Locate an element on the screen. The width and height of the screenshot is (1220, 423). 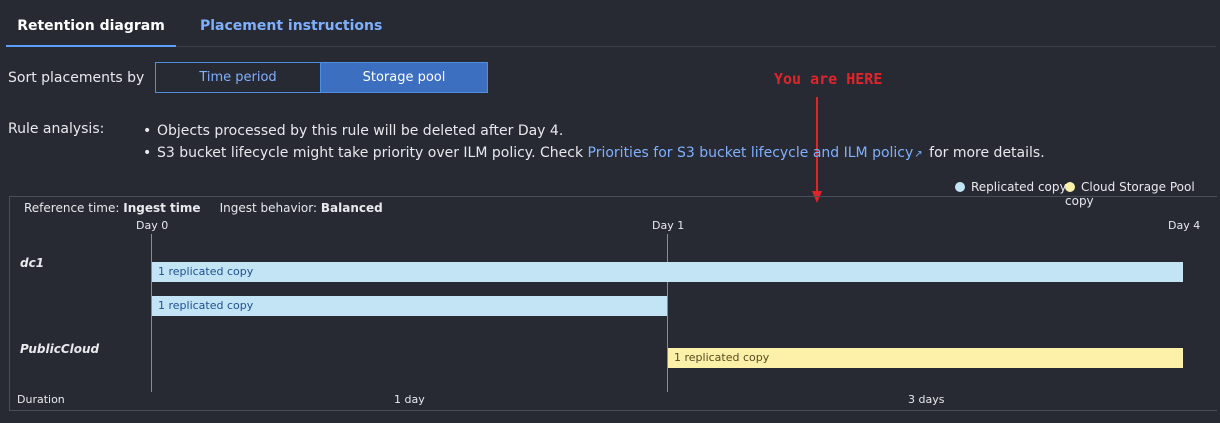
reference-time-label: Reference time: is located at coordinates (72, 208).